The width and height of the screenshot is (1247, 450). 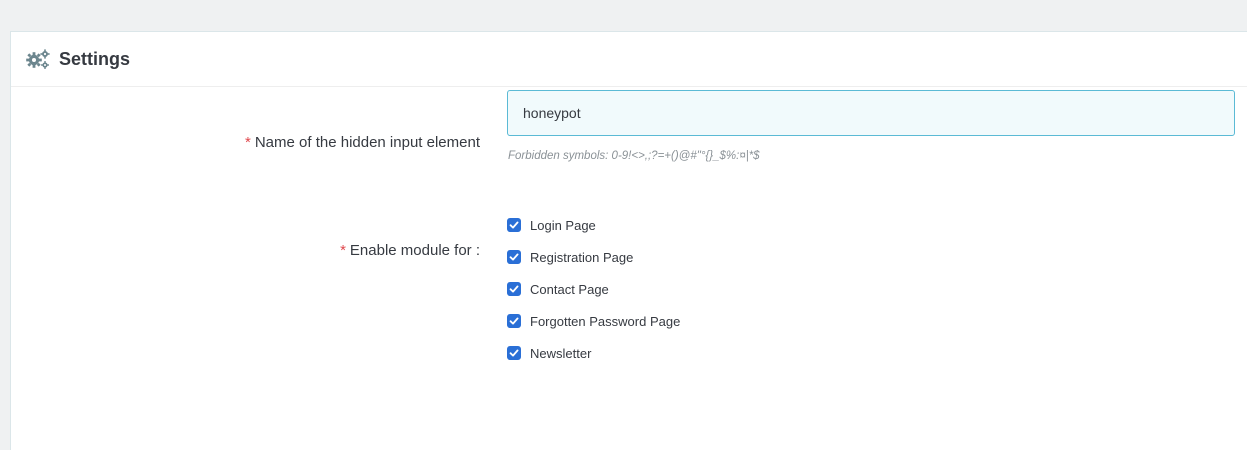 I want to click on panel-title: Settings, so click(x=95, y=58).